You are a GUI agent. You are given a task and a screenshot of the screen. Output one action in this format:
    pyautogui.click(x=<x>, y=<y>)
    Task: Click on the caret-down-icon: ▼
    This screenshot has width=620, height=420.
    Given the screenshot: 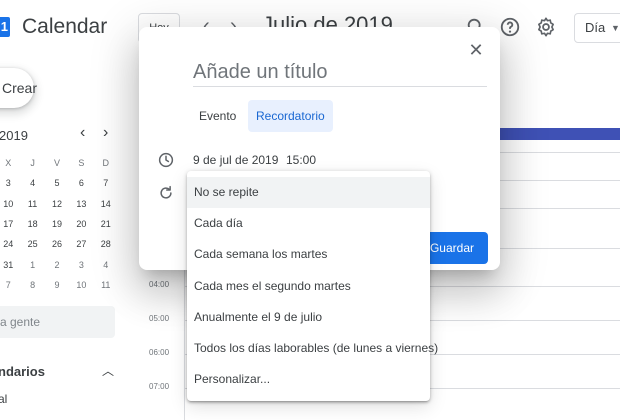 What is the action you would take?
    pyautogui.click(x=615, y=28)
    